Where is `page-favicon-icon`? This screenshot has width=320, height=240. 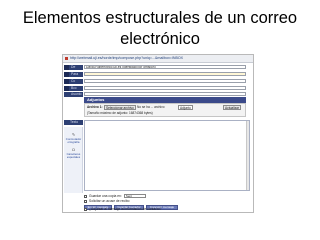
page-favicon-icon is located at coordinates (66, 58).